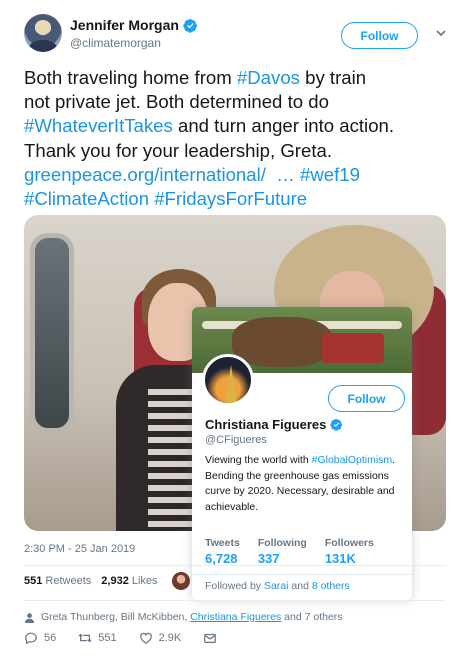 Image resolution: width=469 pixels, height=666 pixels. Describe the element at coordinates (115, 581) in the screenshot. I see `likes-count: 2,932` at that location.